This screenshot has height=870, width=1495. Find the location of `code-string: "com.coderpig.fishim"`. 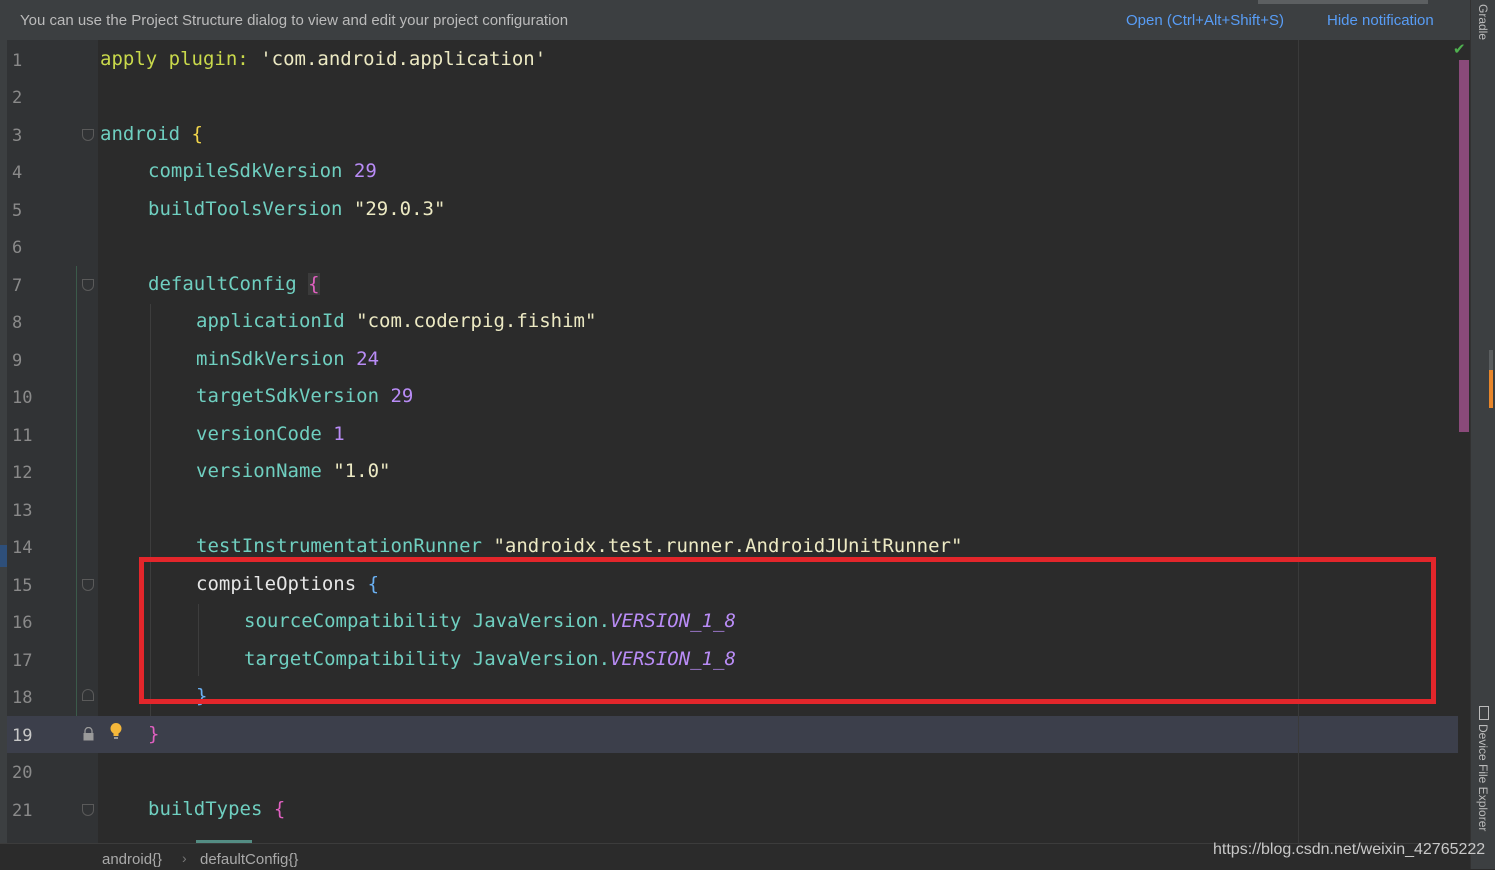

code-string: "com.coderpig.fishim" is located at coordinates (476, 321).